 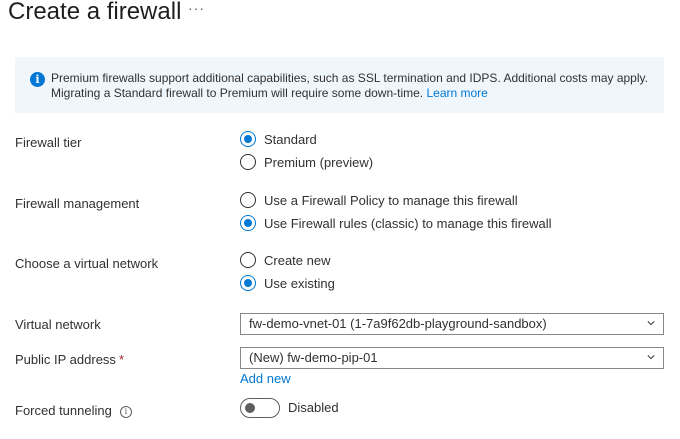 I want to click on radio-vnet-use-existing: Use existing, so click(x=287, y=283).